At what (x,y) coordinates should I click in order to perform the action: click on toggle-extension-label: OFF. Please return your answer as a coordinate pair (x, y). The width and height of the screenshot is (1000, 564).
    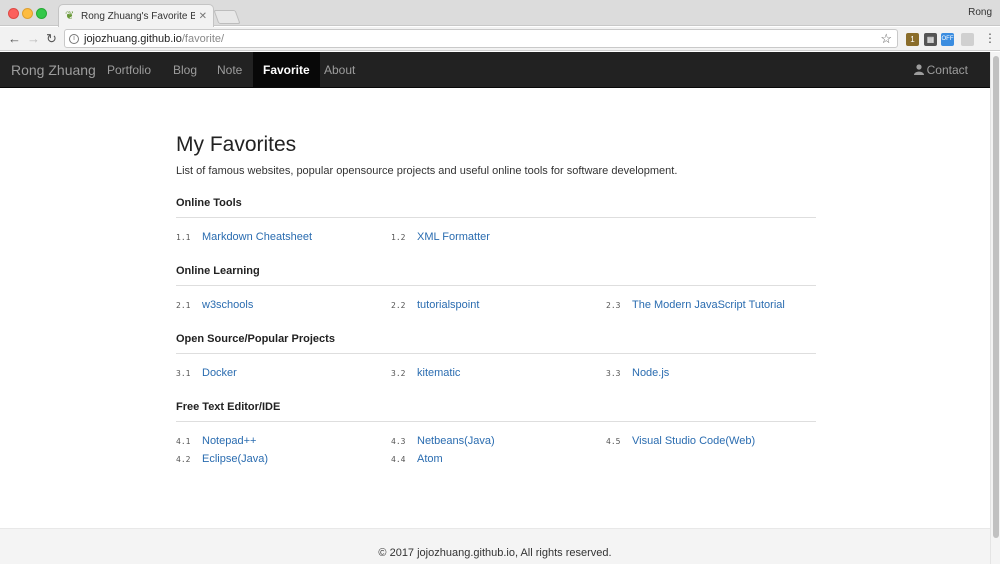
    Looking at the image, I should click on (947, 39).